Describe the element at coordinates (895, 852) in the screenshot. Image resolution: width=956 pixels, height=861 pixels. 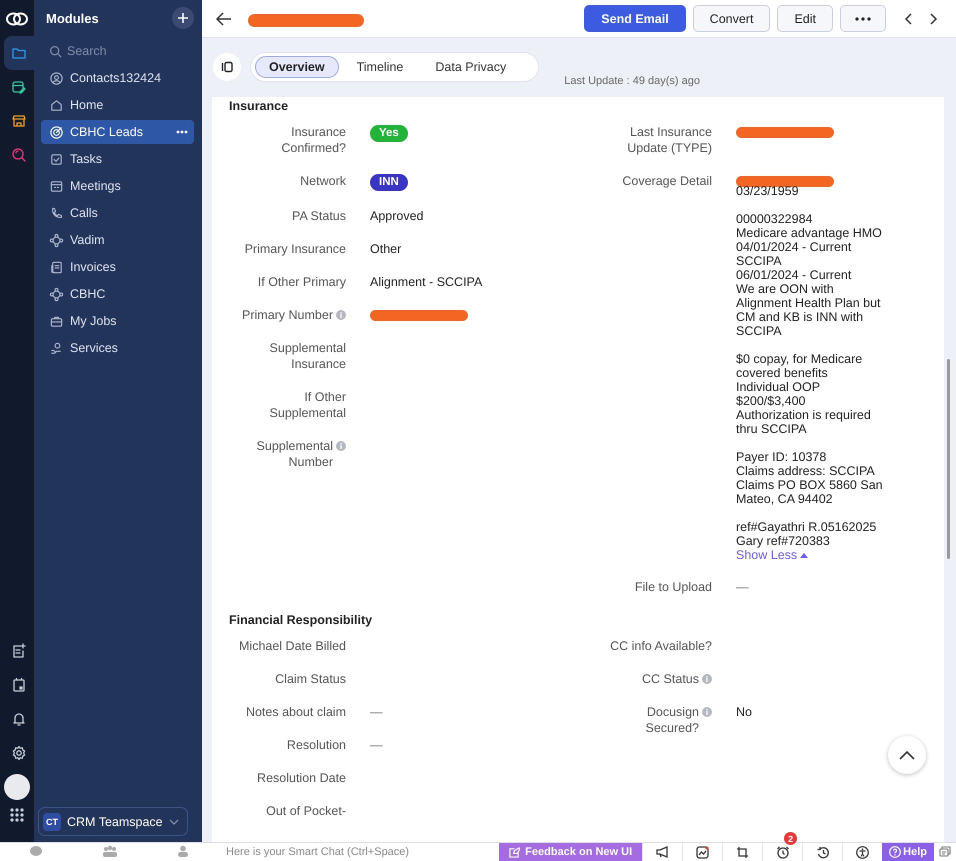
I see `help-icon` at that location.